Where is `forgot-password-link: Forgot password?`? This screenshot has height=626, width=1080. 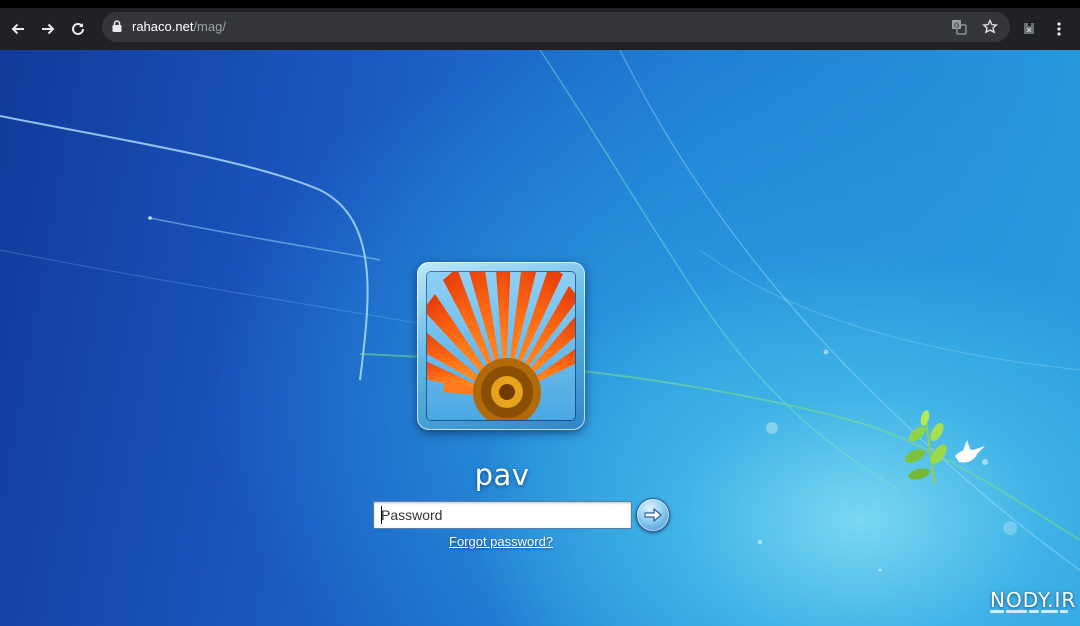 forgot-password-link: Forgot password? is located at coordinates (501, 541).